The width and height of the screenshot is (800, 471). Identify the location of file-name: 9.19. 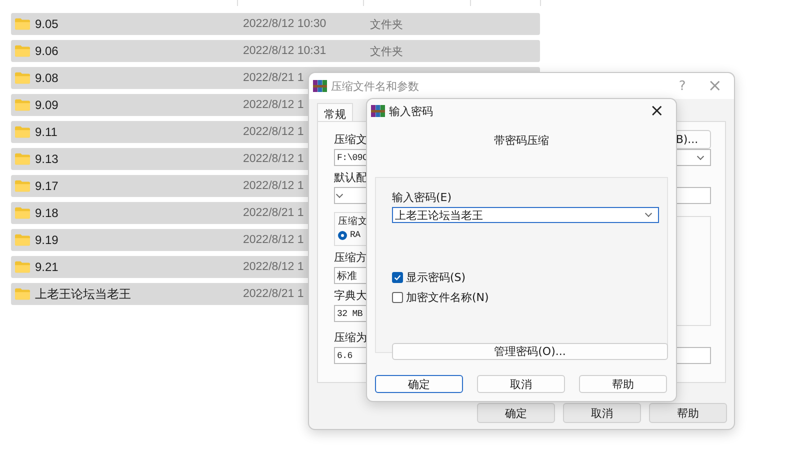
(47, 240).